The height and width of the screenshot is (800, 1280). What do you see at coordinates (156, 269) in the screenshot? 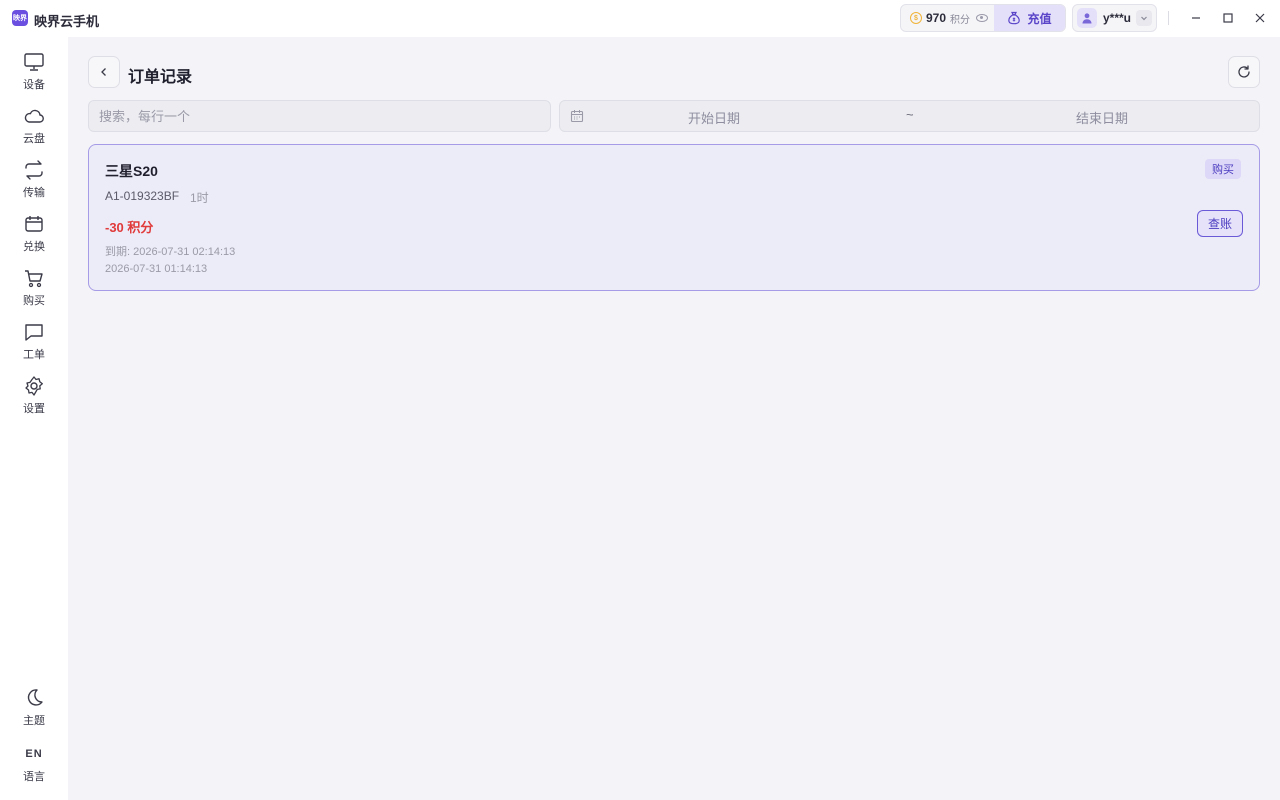
I see `order-created-time: 2026-07-31 01:14:13` at bounding box center [156, 269].